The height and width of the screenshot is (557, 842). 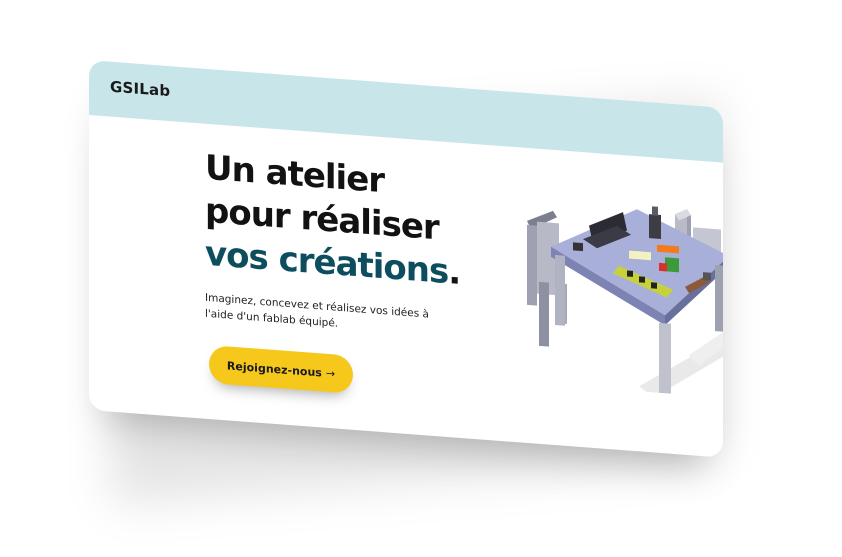 I want to click on workshop-table-illustration, so click(x=625, y=302).